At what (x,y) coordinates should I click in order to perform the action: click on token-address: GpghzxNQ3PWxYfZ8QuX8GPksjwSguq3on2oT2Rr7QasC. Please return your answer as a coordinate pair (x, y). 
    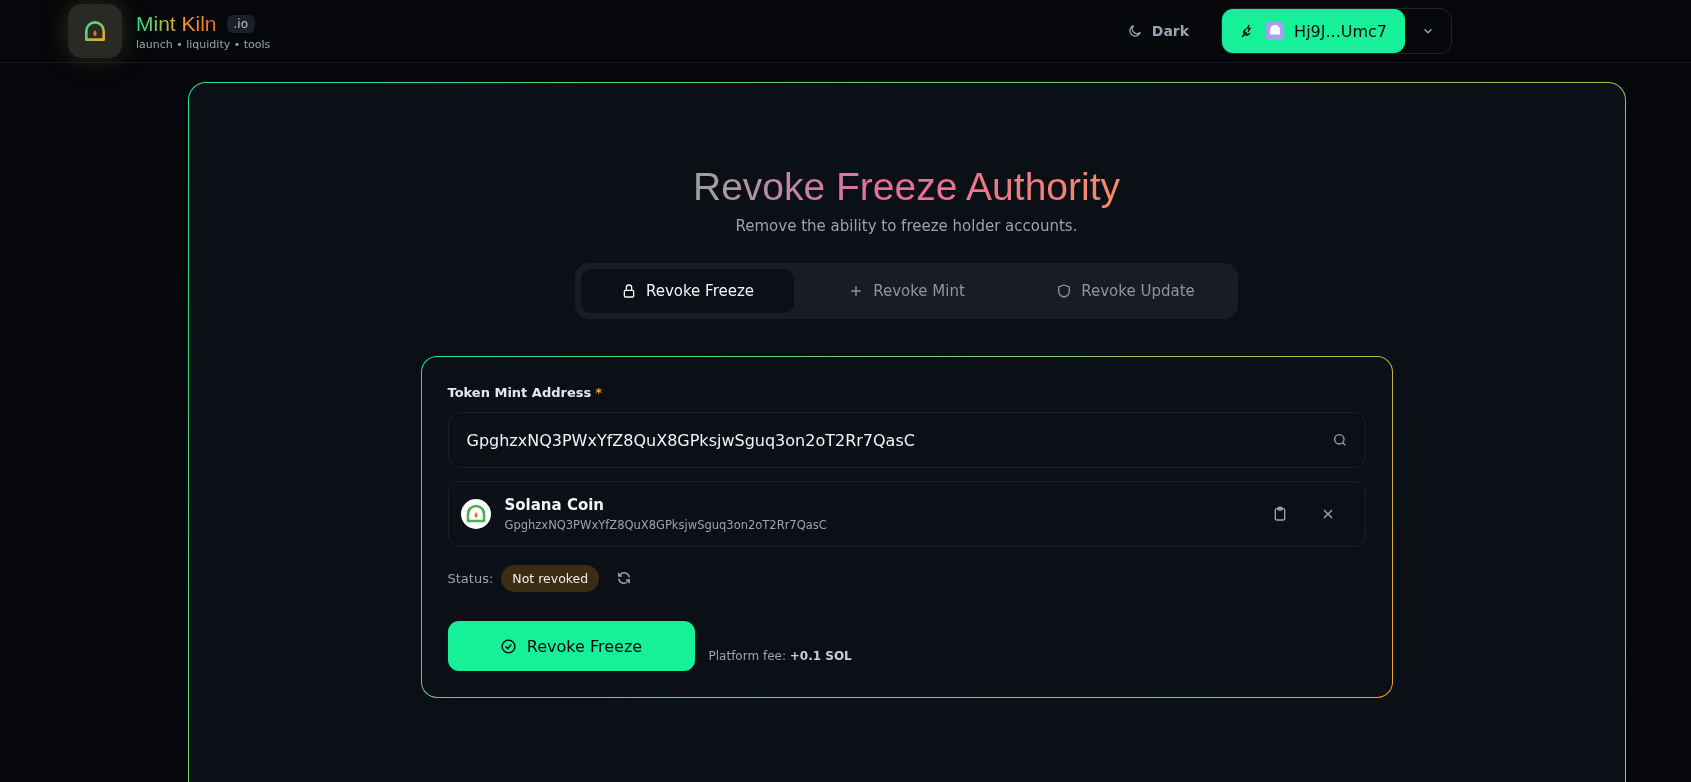
    Looking at the image, I should click on (666, 525).